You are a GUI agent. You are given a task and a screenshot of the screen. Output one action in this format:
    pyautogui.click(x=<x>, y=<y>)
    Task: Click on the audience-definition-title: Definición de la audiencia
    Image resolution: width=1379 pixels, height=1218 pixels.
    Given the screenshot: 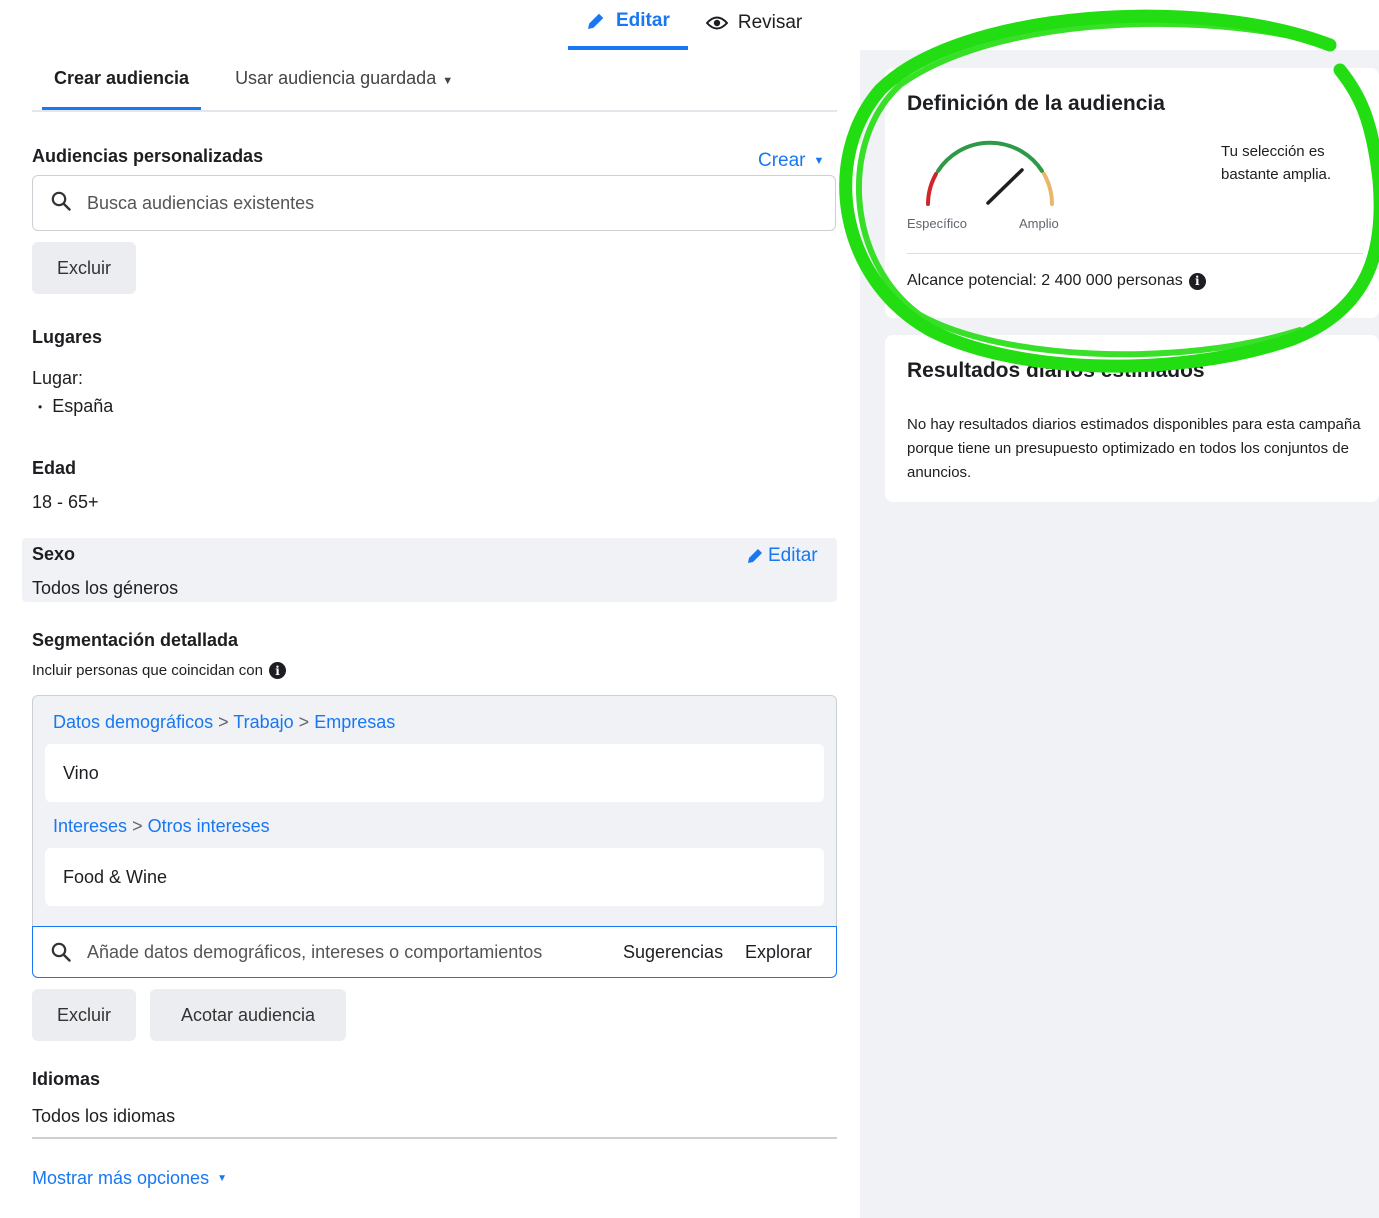 What is the action you would take?
    pyautogui.click(x=1036, y=103)
    